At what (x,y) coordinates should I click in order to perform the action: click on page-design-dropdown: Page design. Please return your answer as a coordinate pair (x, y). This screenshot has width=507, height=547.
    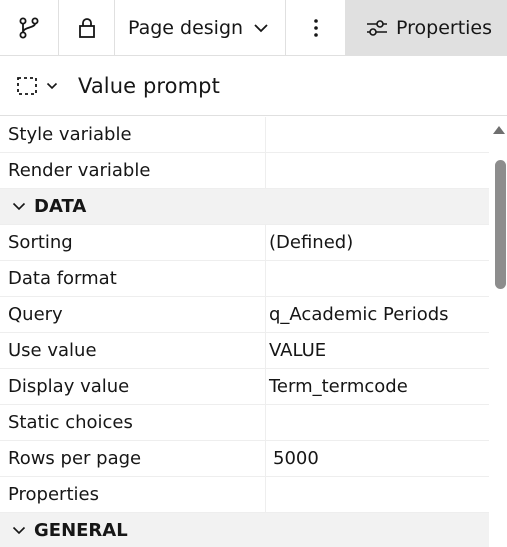
    Looking at the image, I should click on (200, 27).